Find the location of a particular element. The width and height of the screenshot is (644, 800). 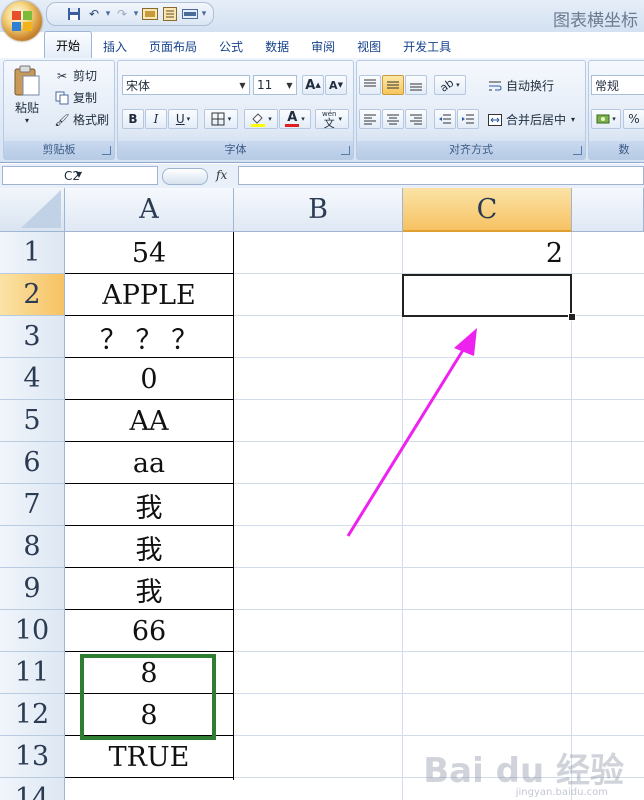

underline-button: U ▾ is located at coordinates (183, 119).